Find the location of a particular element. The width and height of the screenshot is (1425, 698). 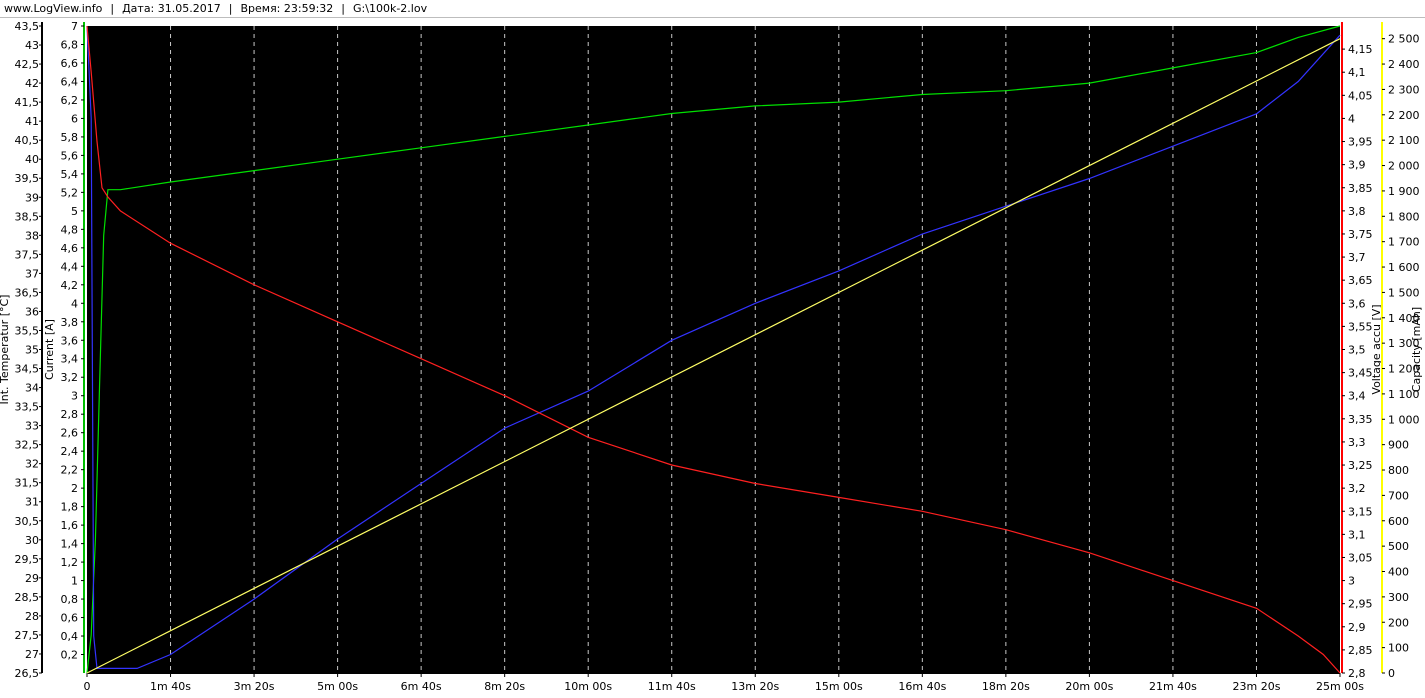

current-tick-label: 5,6 is located at coordinates (70, 155).